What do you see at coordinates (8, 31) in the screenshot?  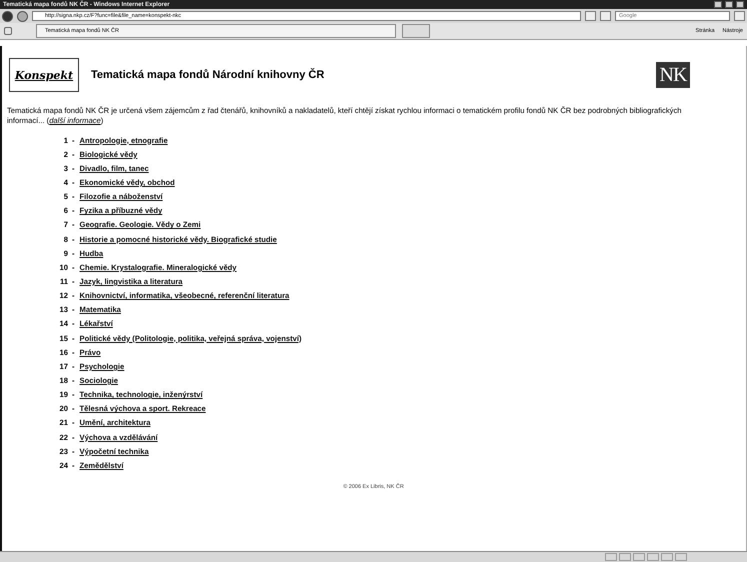 I see `favorites-icon` at bounding box center [8, 31].